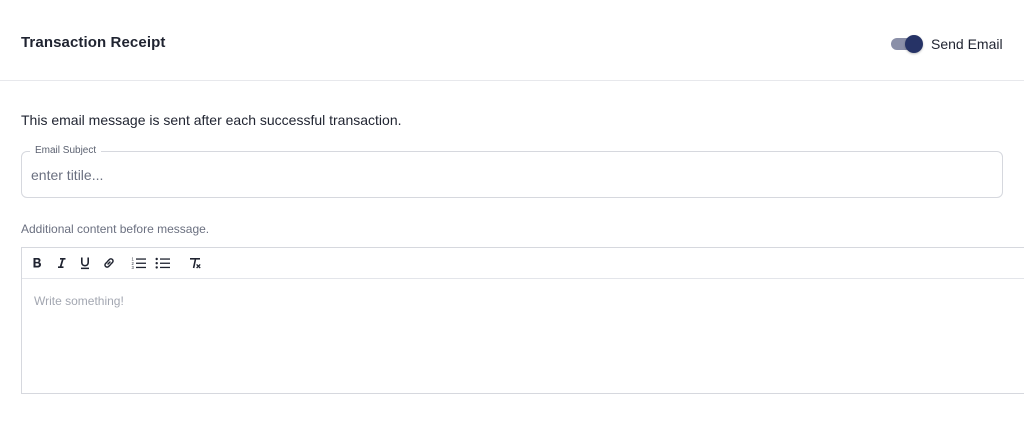 The height and width of the screenshot is (422, 1024). I want to click on link-button, so click(109, 263).